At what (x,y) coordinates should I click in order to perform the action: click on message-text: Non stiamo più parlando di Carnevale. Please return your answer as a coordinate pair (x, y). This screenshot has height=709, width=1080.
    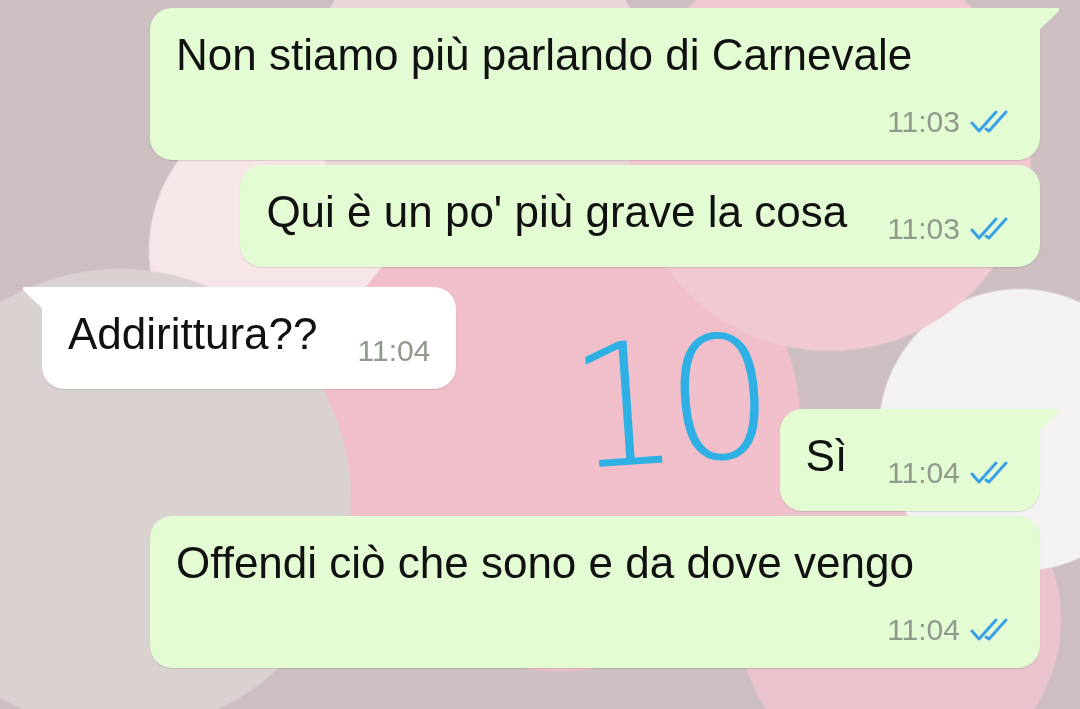
    Looking at the image, I should click on (544, 55).